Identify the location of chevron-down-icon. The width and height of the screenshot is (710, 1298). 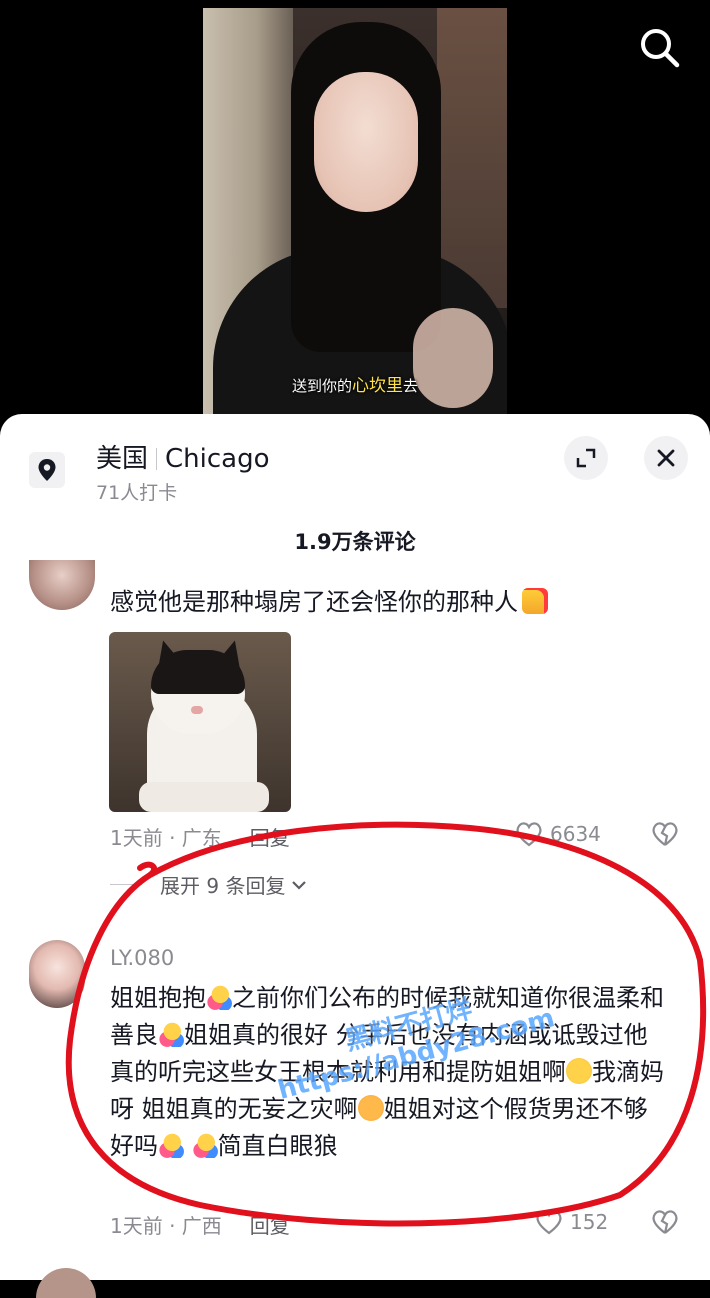
(299, 885).